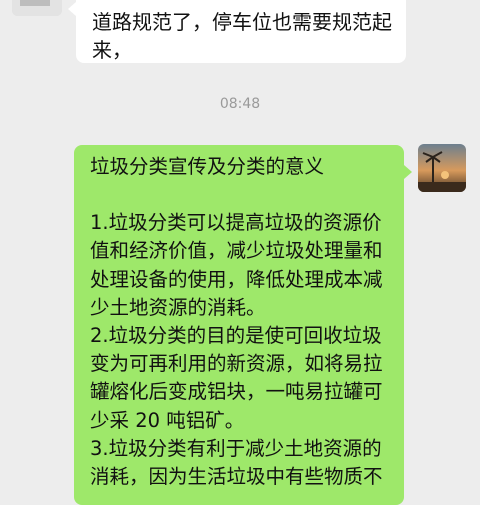 The width and height of the screenshot is (480, 505). I want to click on sender-avatar, so click(37, 8).